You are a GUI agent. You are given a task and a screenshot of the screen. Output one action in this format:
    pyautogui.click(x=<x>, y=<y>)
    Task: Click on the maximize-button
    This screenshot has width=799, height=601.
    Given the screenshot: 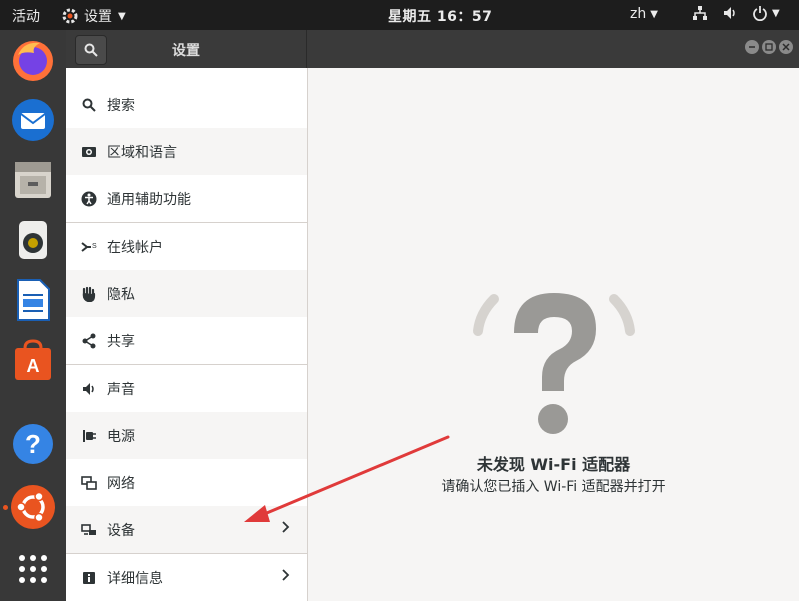 What is the action you would take?
    pyautogui.click(x=769, y=47)
    